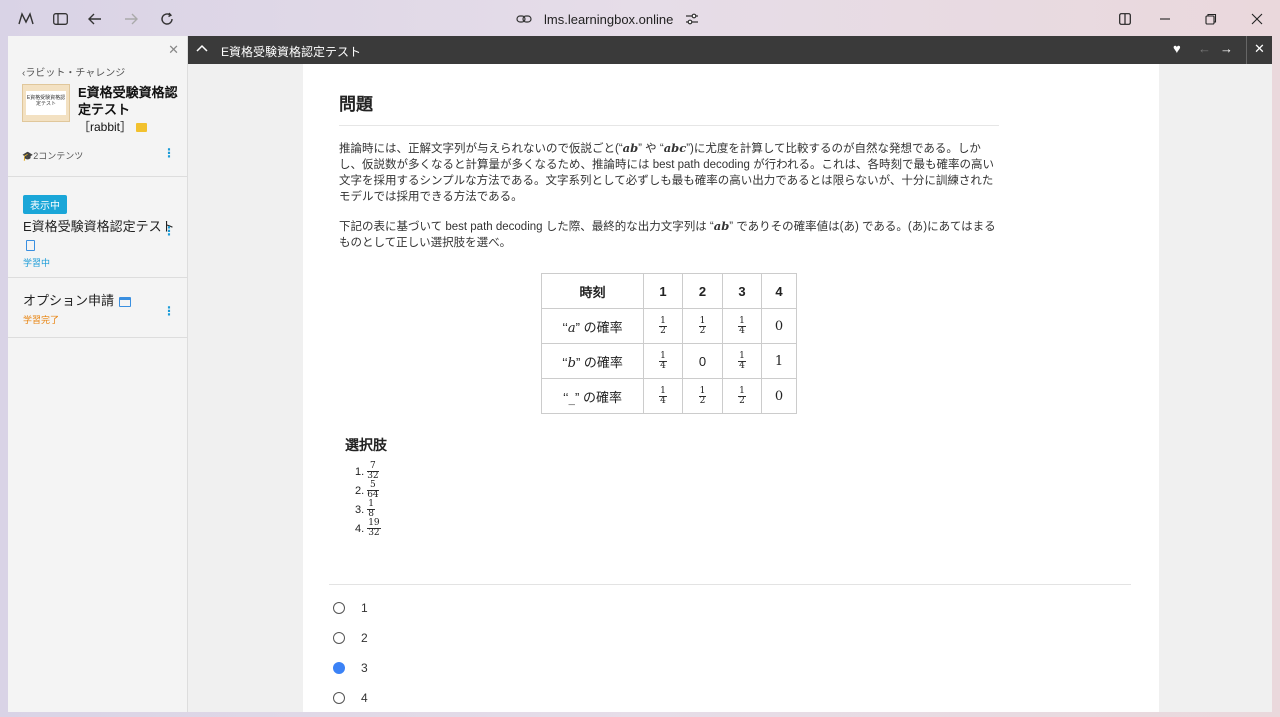  Describe the element at coordinates (742, 291) in the screenshot. I see `table-header: 3` at that location.